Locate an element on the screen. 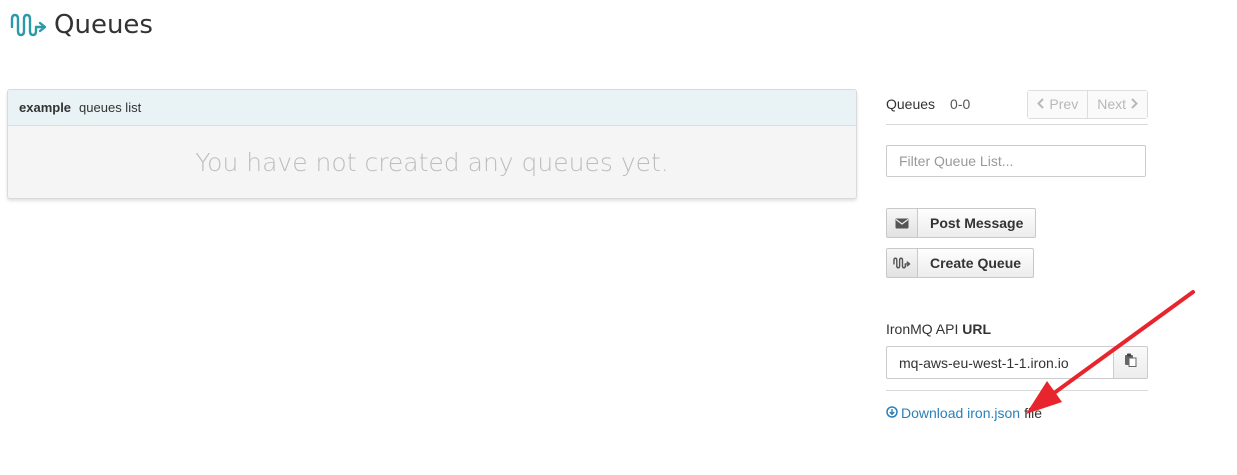 This screenshot has height=475, width=1237. next-button: Next is located at coordinates (1117, 104).